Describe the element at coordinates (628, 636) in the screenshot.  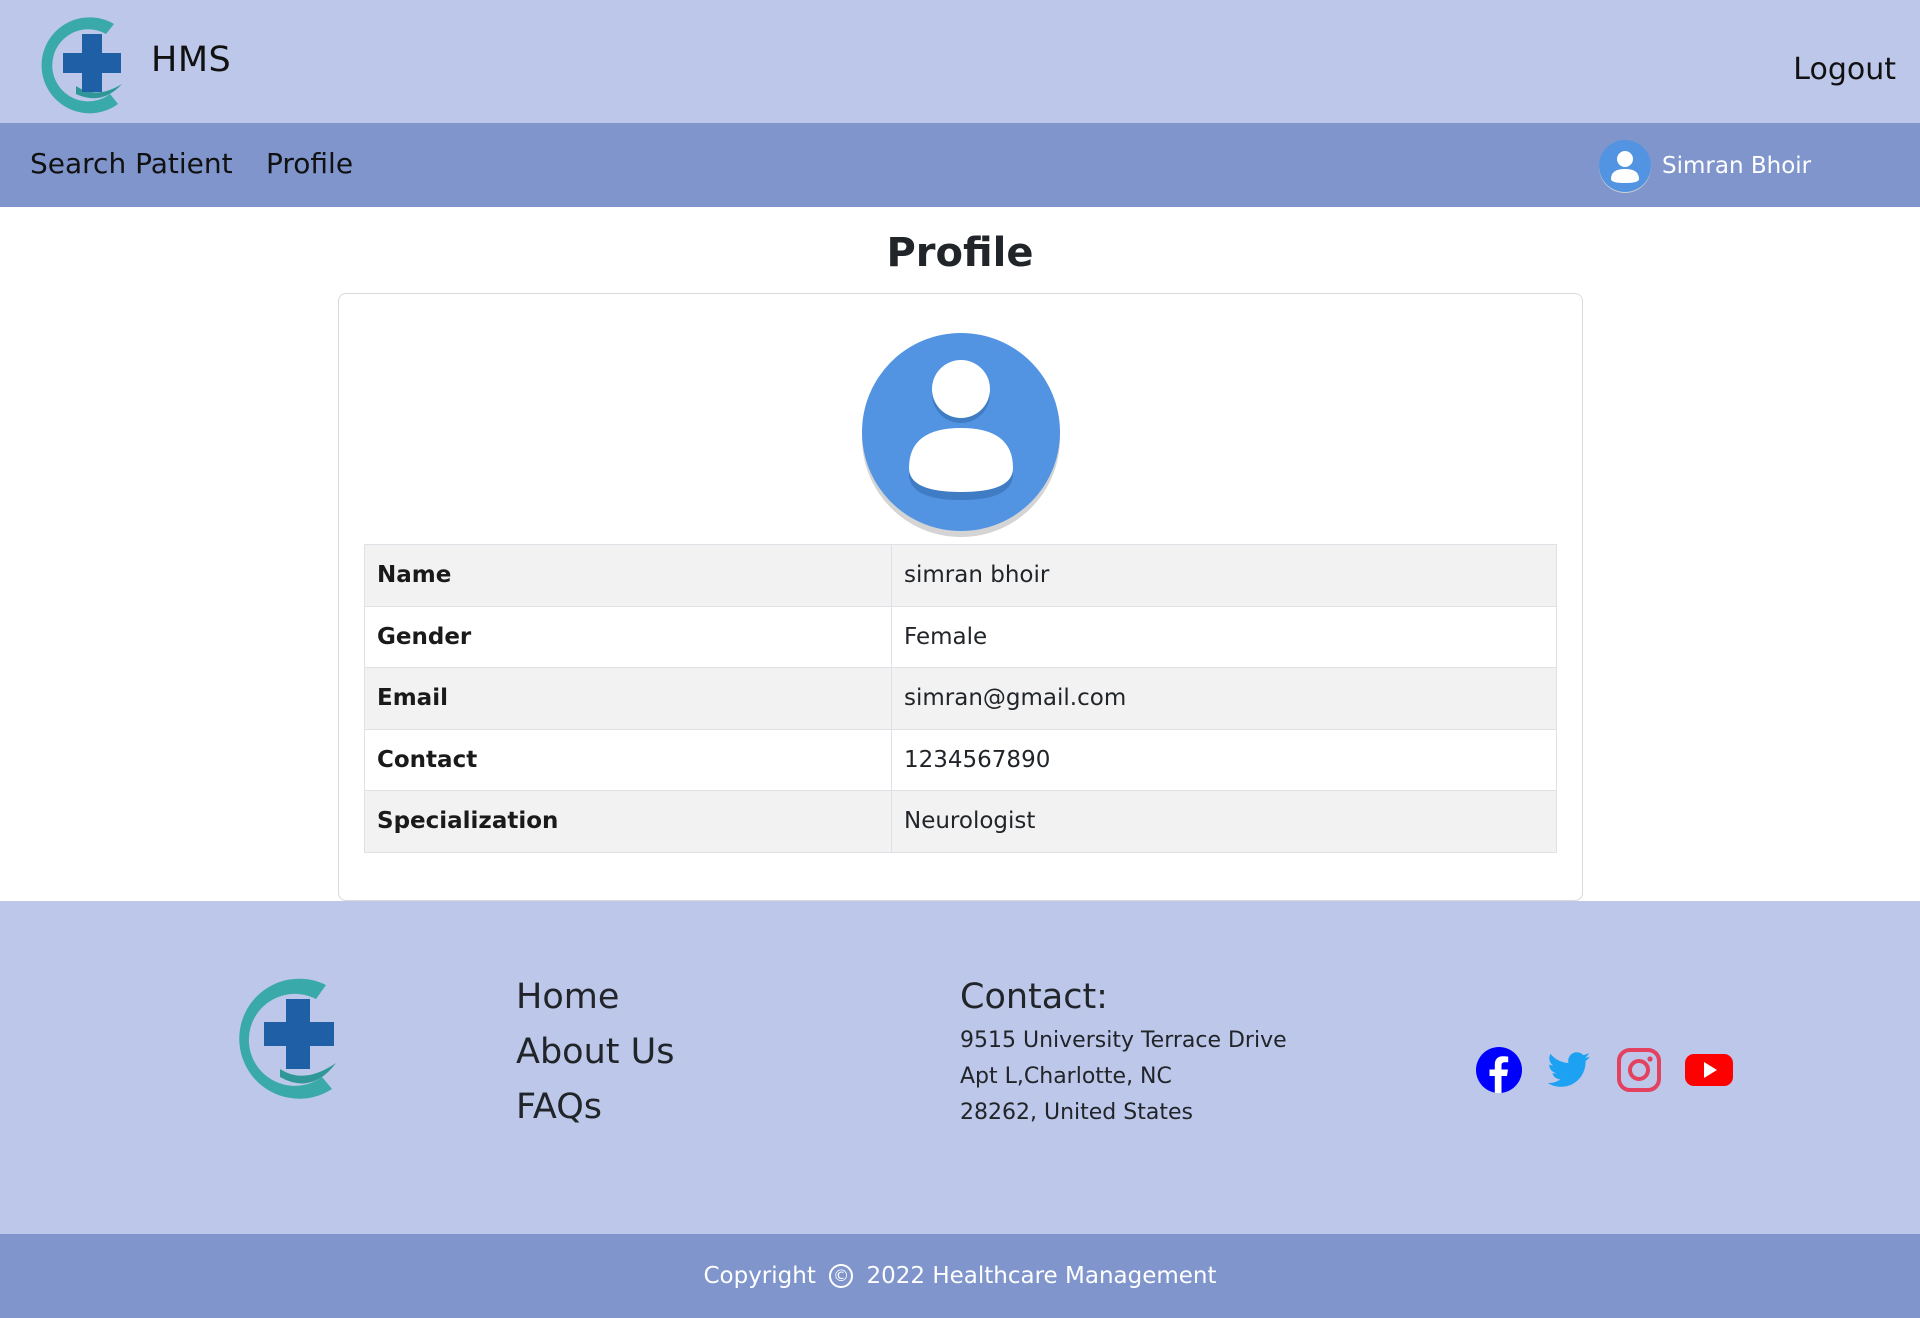
I see `field-label-gender: Gender` at that location.